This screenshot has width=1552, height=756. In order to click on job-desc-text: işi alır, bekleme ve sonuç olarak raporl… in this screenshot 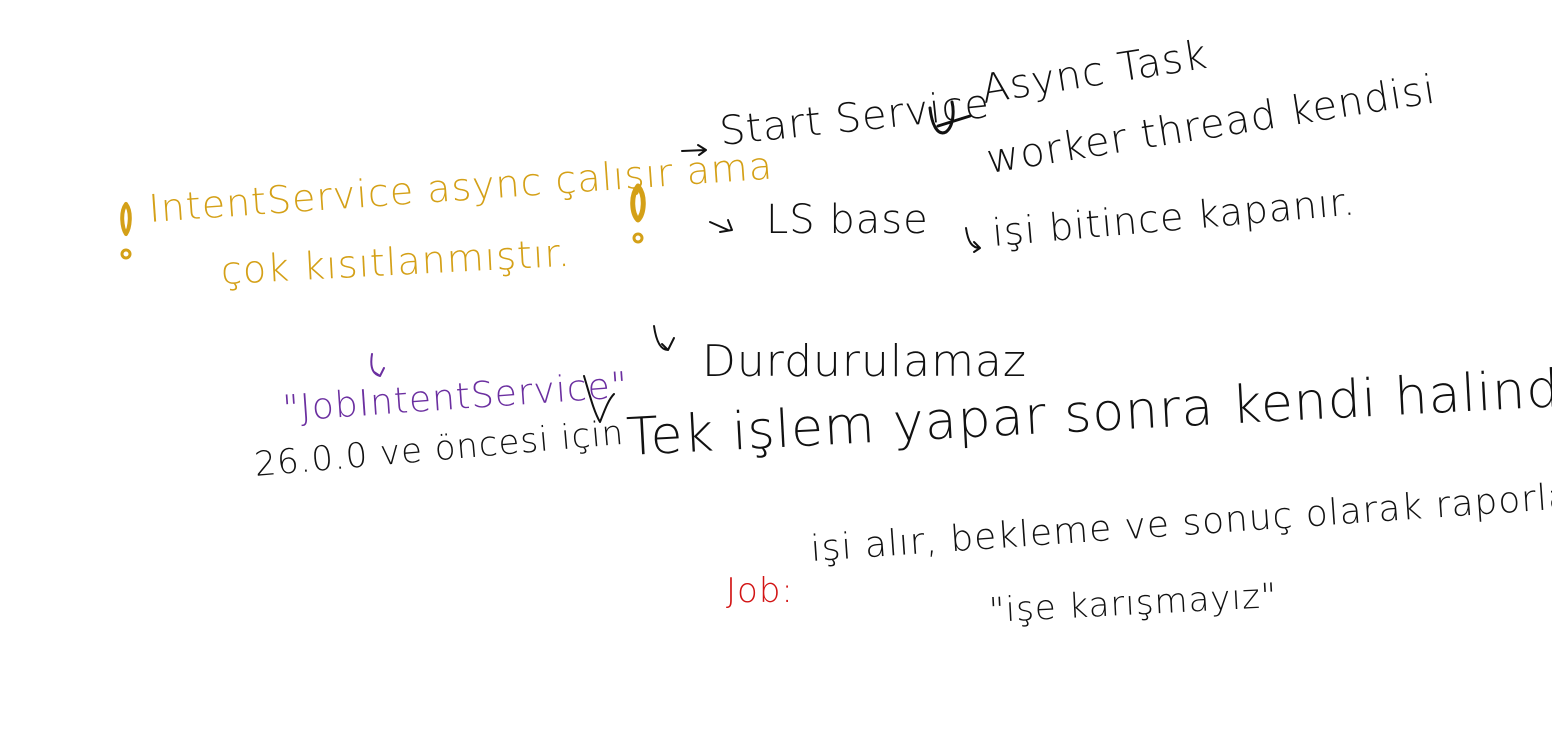, I will do `click(1180, 520)`.